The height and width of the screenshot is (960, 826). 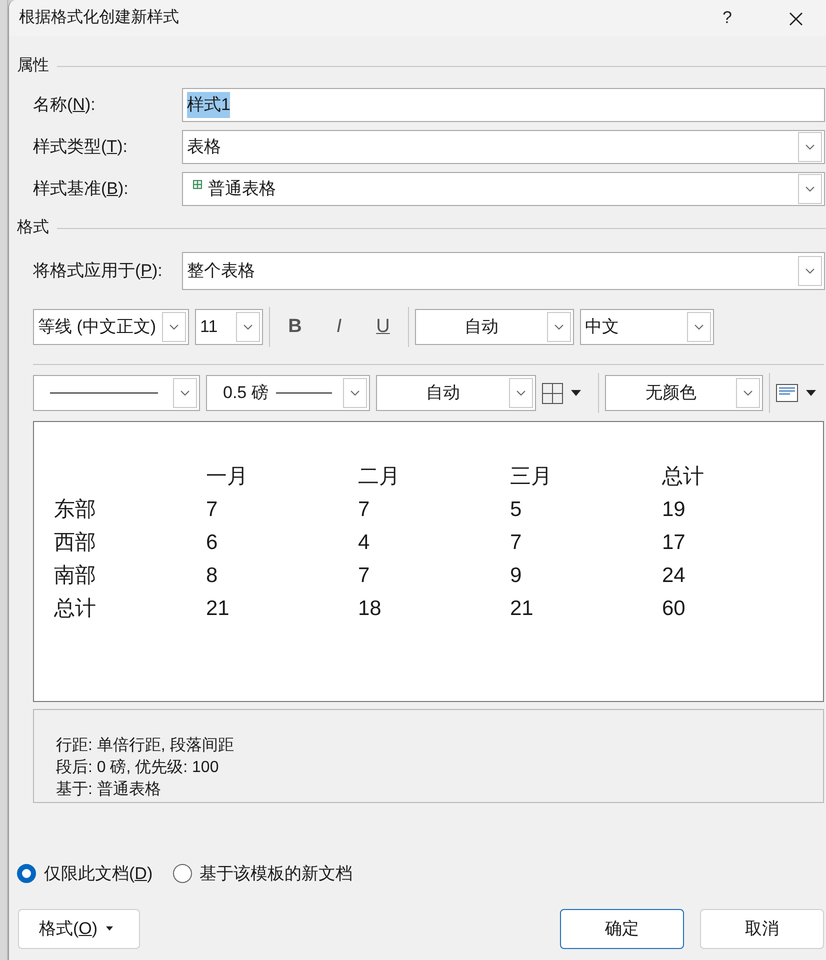 What do you see at coordinates (212, 543) in the screenshot?
I see `table-cell-text: 6` at bounding box center [212, 543].